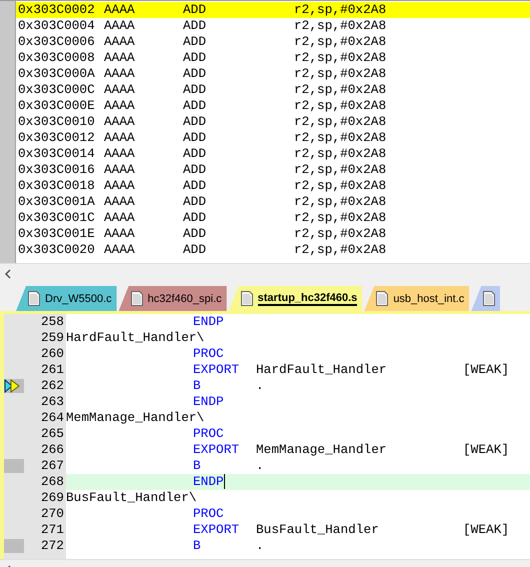  What do you see at coordinates (52, 450) in the screenshot?
I see `line-number: 266` at bounding box center [52, 450].